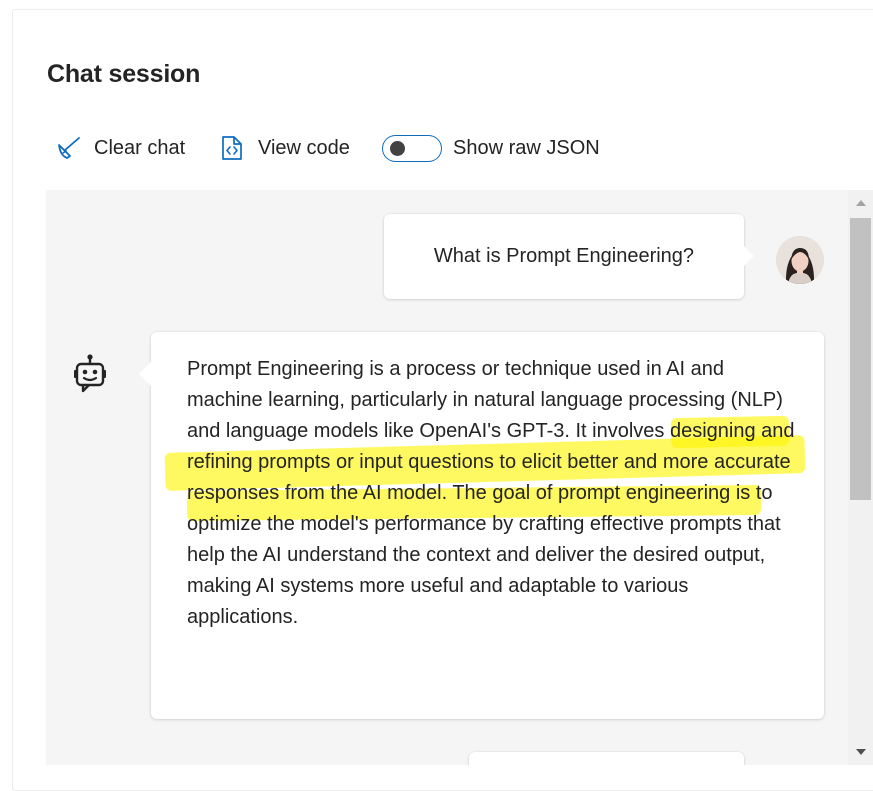 The height and width of the screenshot is (791, 873). I want to click on show-raw-json-switch: Show raw JSON, so click(491, 148).